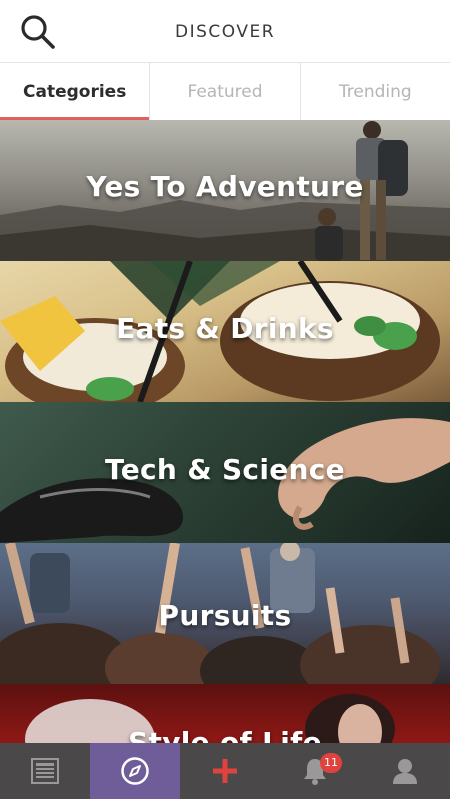  I want to click on tab-trending: Trending, so click(374, 91).